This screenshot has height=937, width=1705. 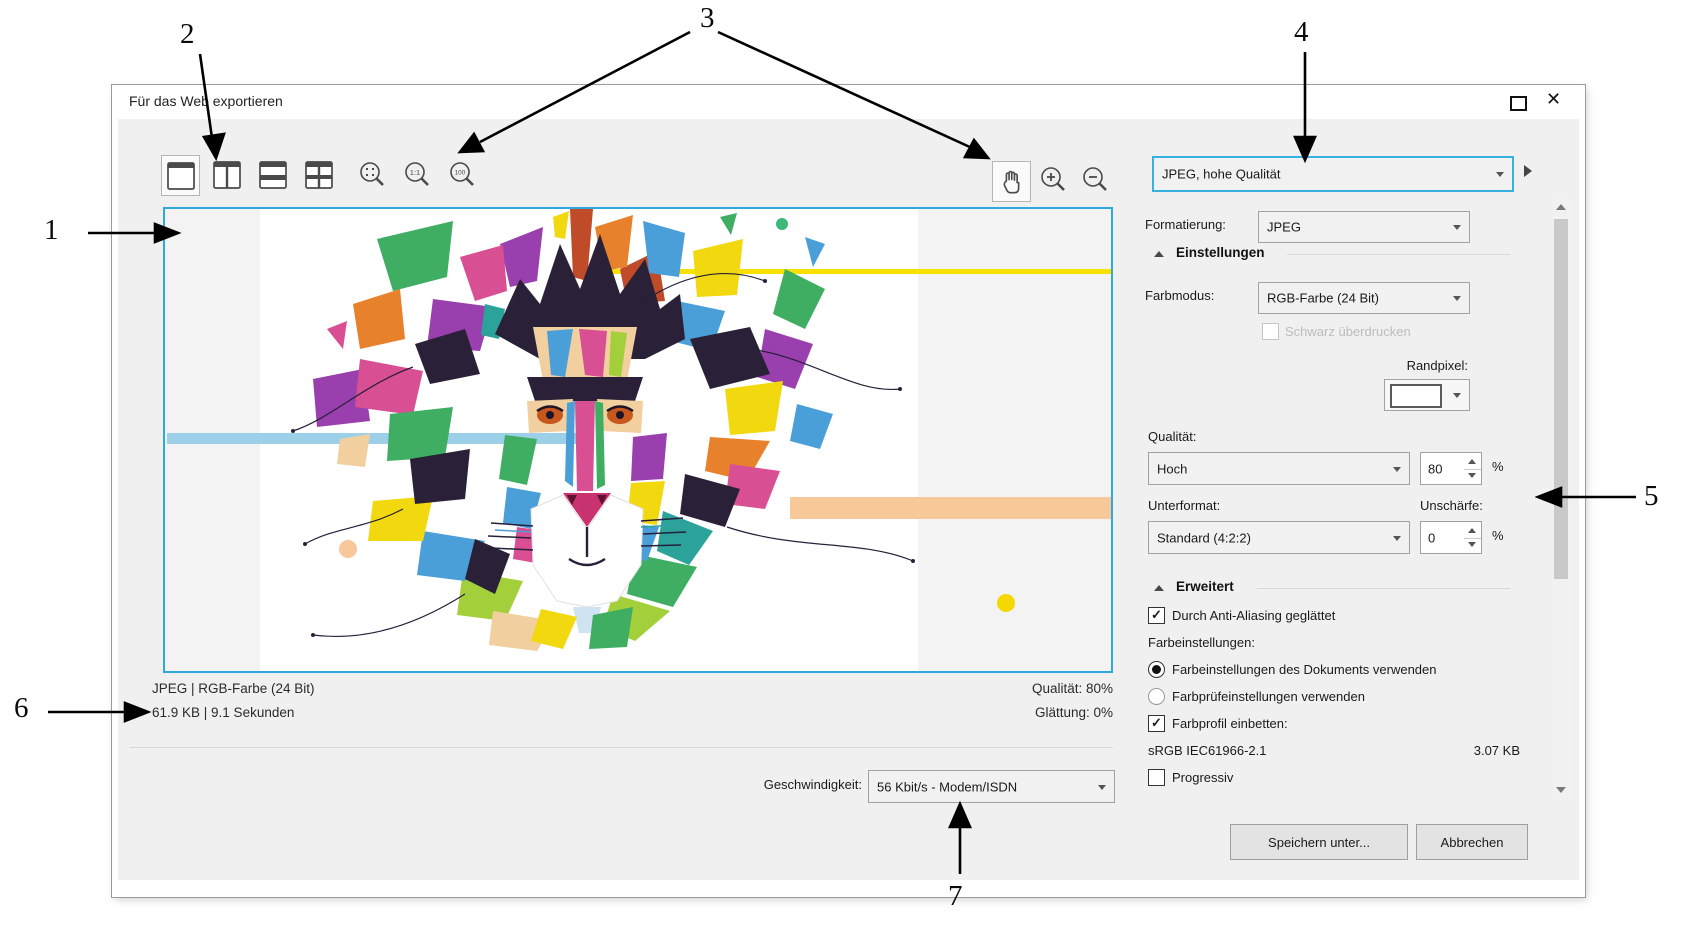 What do you see at coordinates (1156, 696) in the screenshot?
I see `proof-color-radio` at bounding box center [1156, 696].